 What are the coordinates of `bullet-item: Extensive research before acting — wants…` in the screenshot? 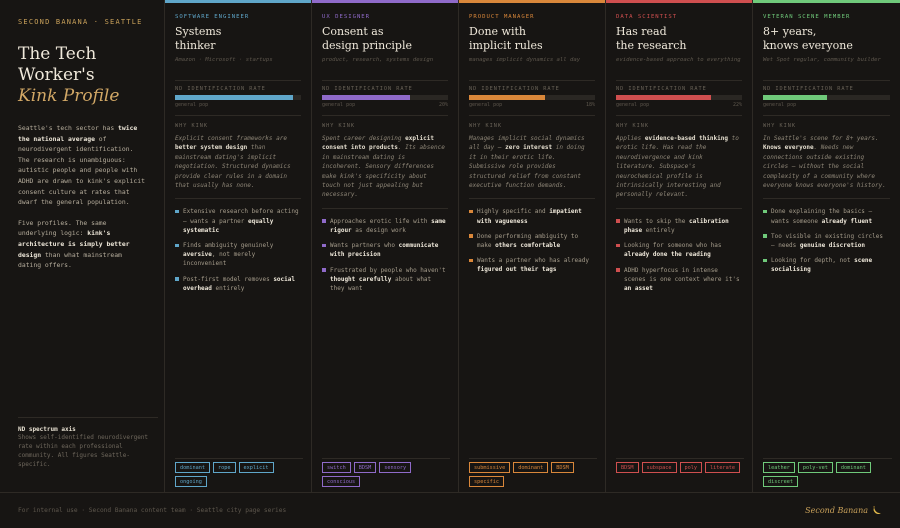 It's located at (238, 221).